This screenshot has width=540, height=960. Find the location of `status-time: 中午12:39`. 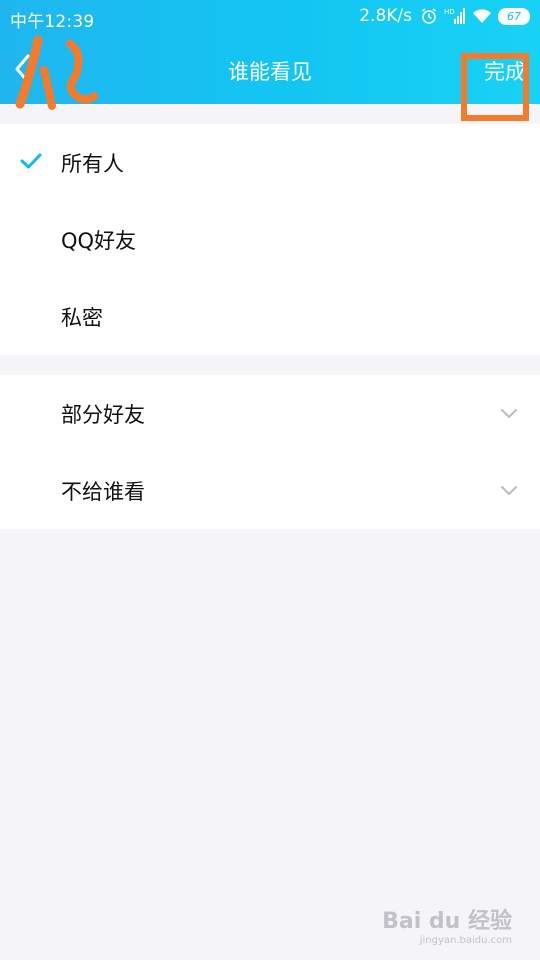

status-time: 中午12:39 is located at coordinates (52, 22).